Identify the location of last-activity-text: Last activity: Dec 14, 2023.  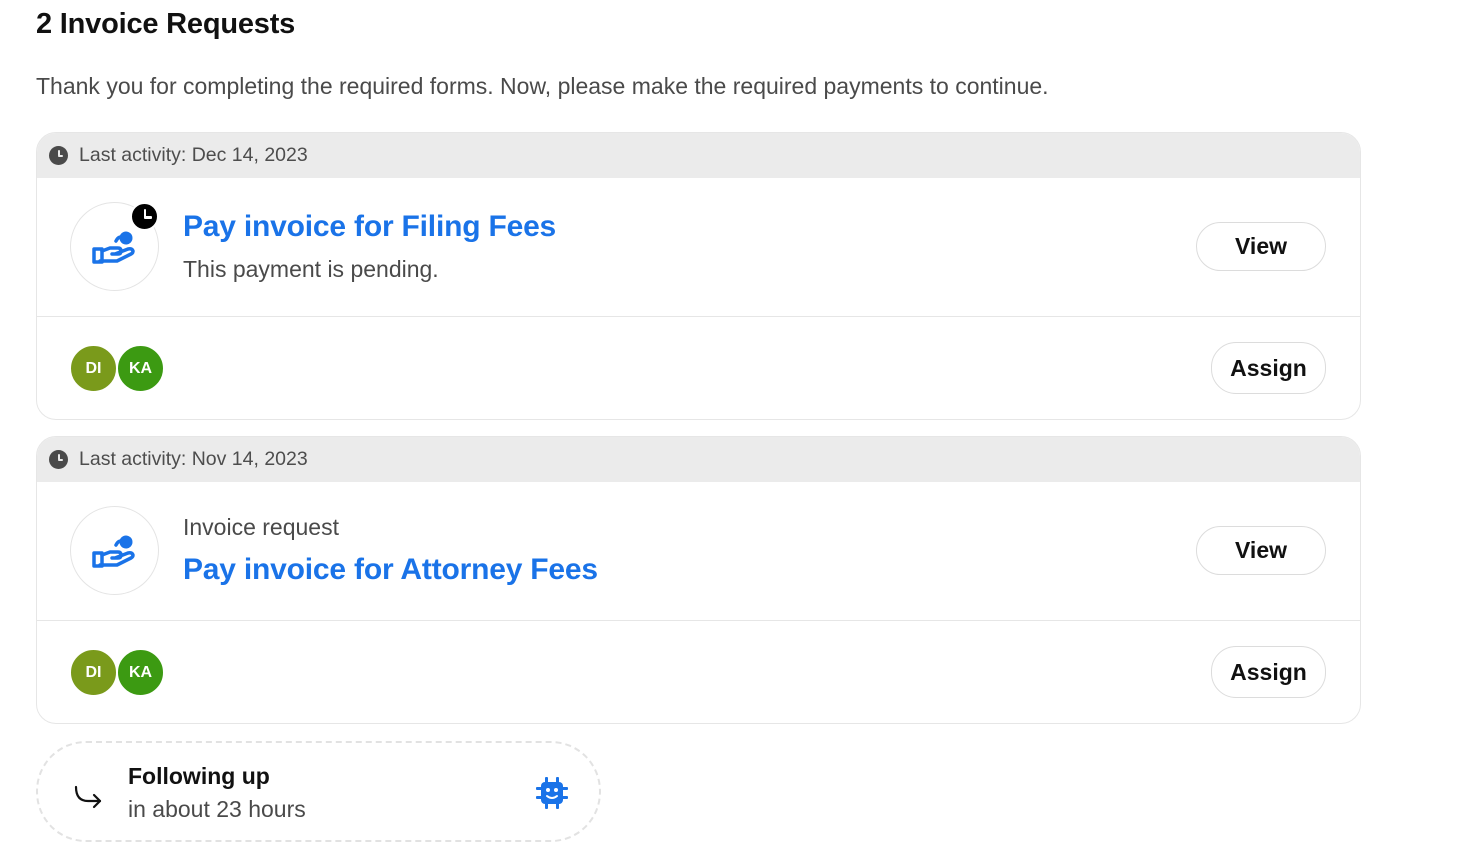
(193, 155).